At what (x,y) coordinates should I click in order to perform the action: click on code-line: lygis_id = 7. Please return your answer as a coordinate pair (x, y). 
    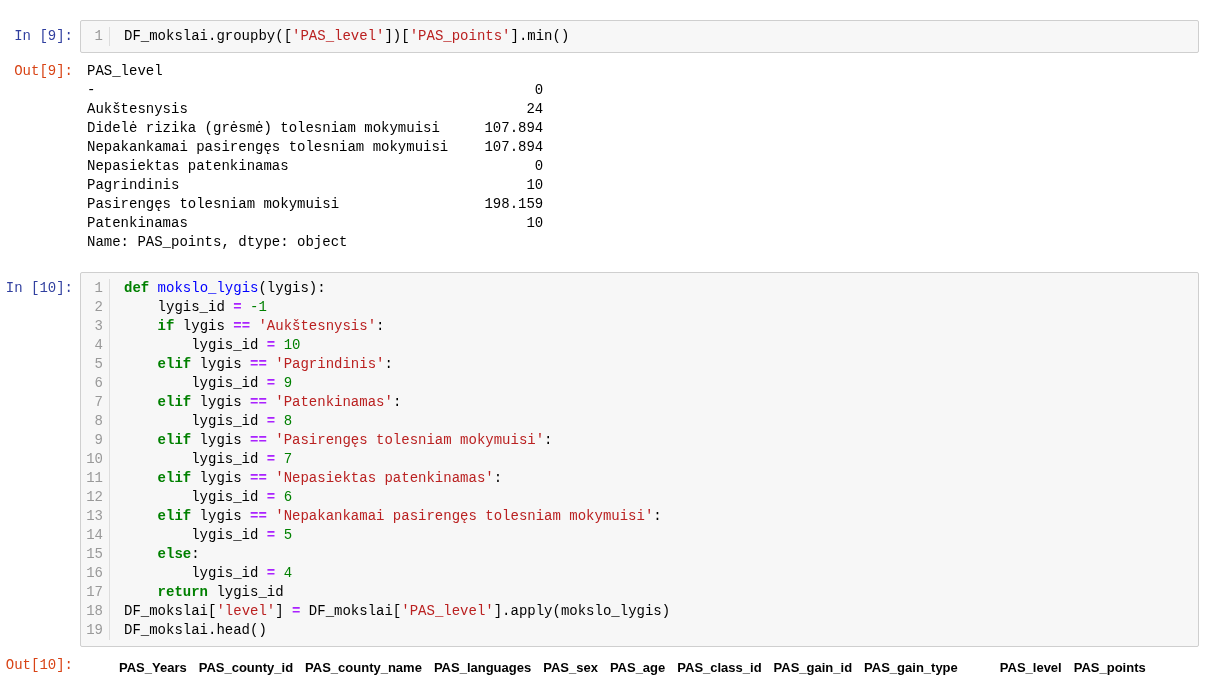
    Looking at the image, I should click on (241, 459).